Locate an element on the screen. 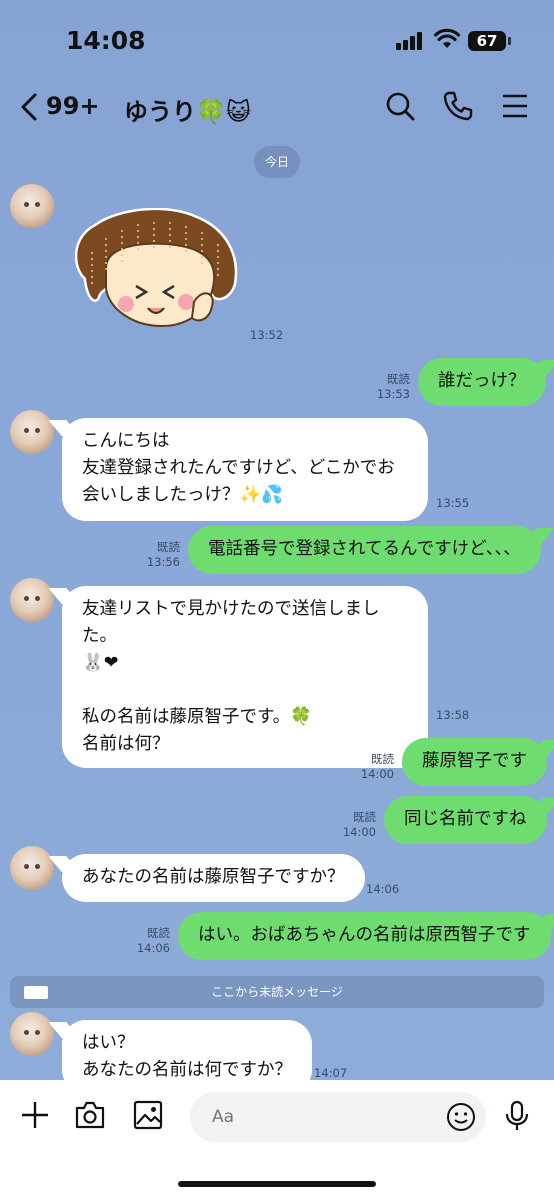  status-bar: 14:08 67 is located at coordinates (277, 37).